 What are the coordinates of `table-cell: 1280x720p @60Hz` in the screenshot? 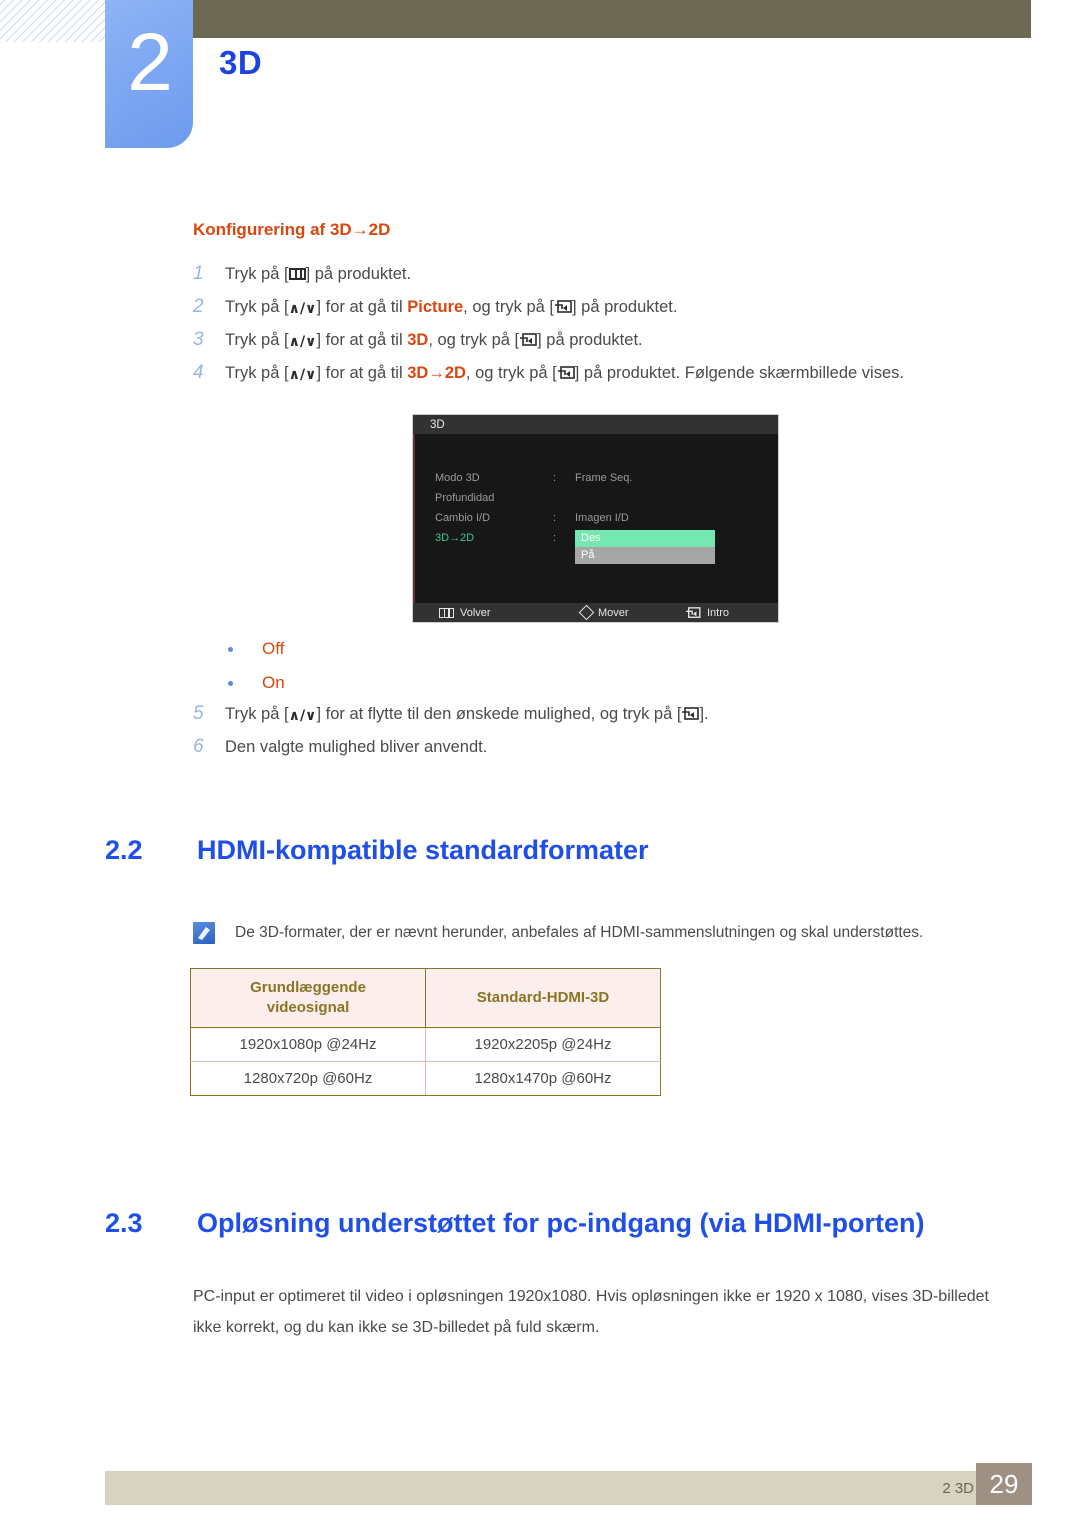 It's located at (308, 1078).